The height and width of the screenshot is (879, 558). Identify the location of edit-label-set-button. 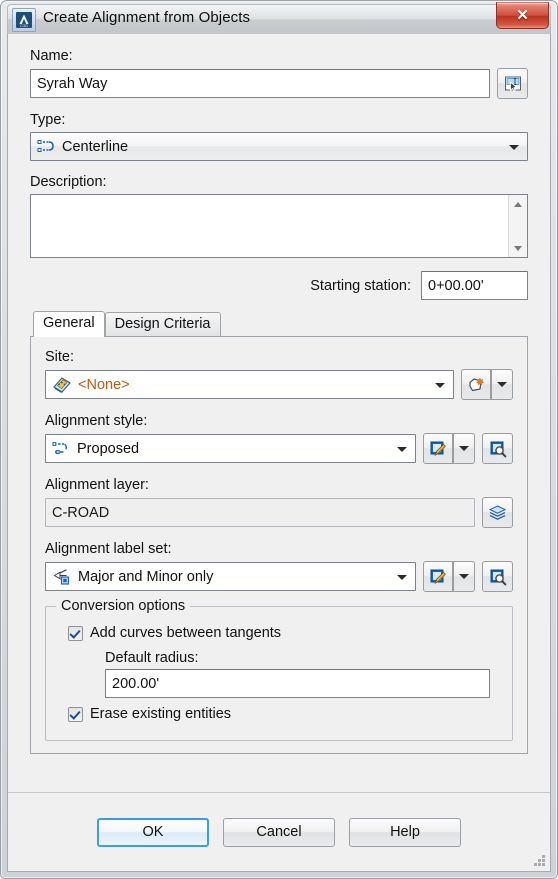
(438, 576).